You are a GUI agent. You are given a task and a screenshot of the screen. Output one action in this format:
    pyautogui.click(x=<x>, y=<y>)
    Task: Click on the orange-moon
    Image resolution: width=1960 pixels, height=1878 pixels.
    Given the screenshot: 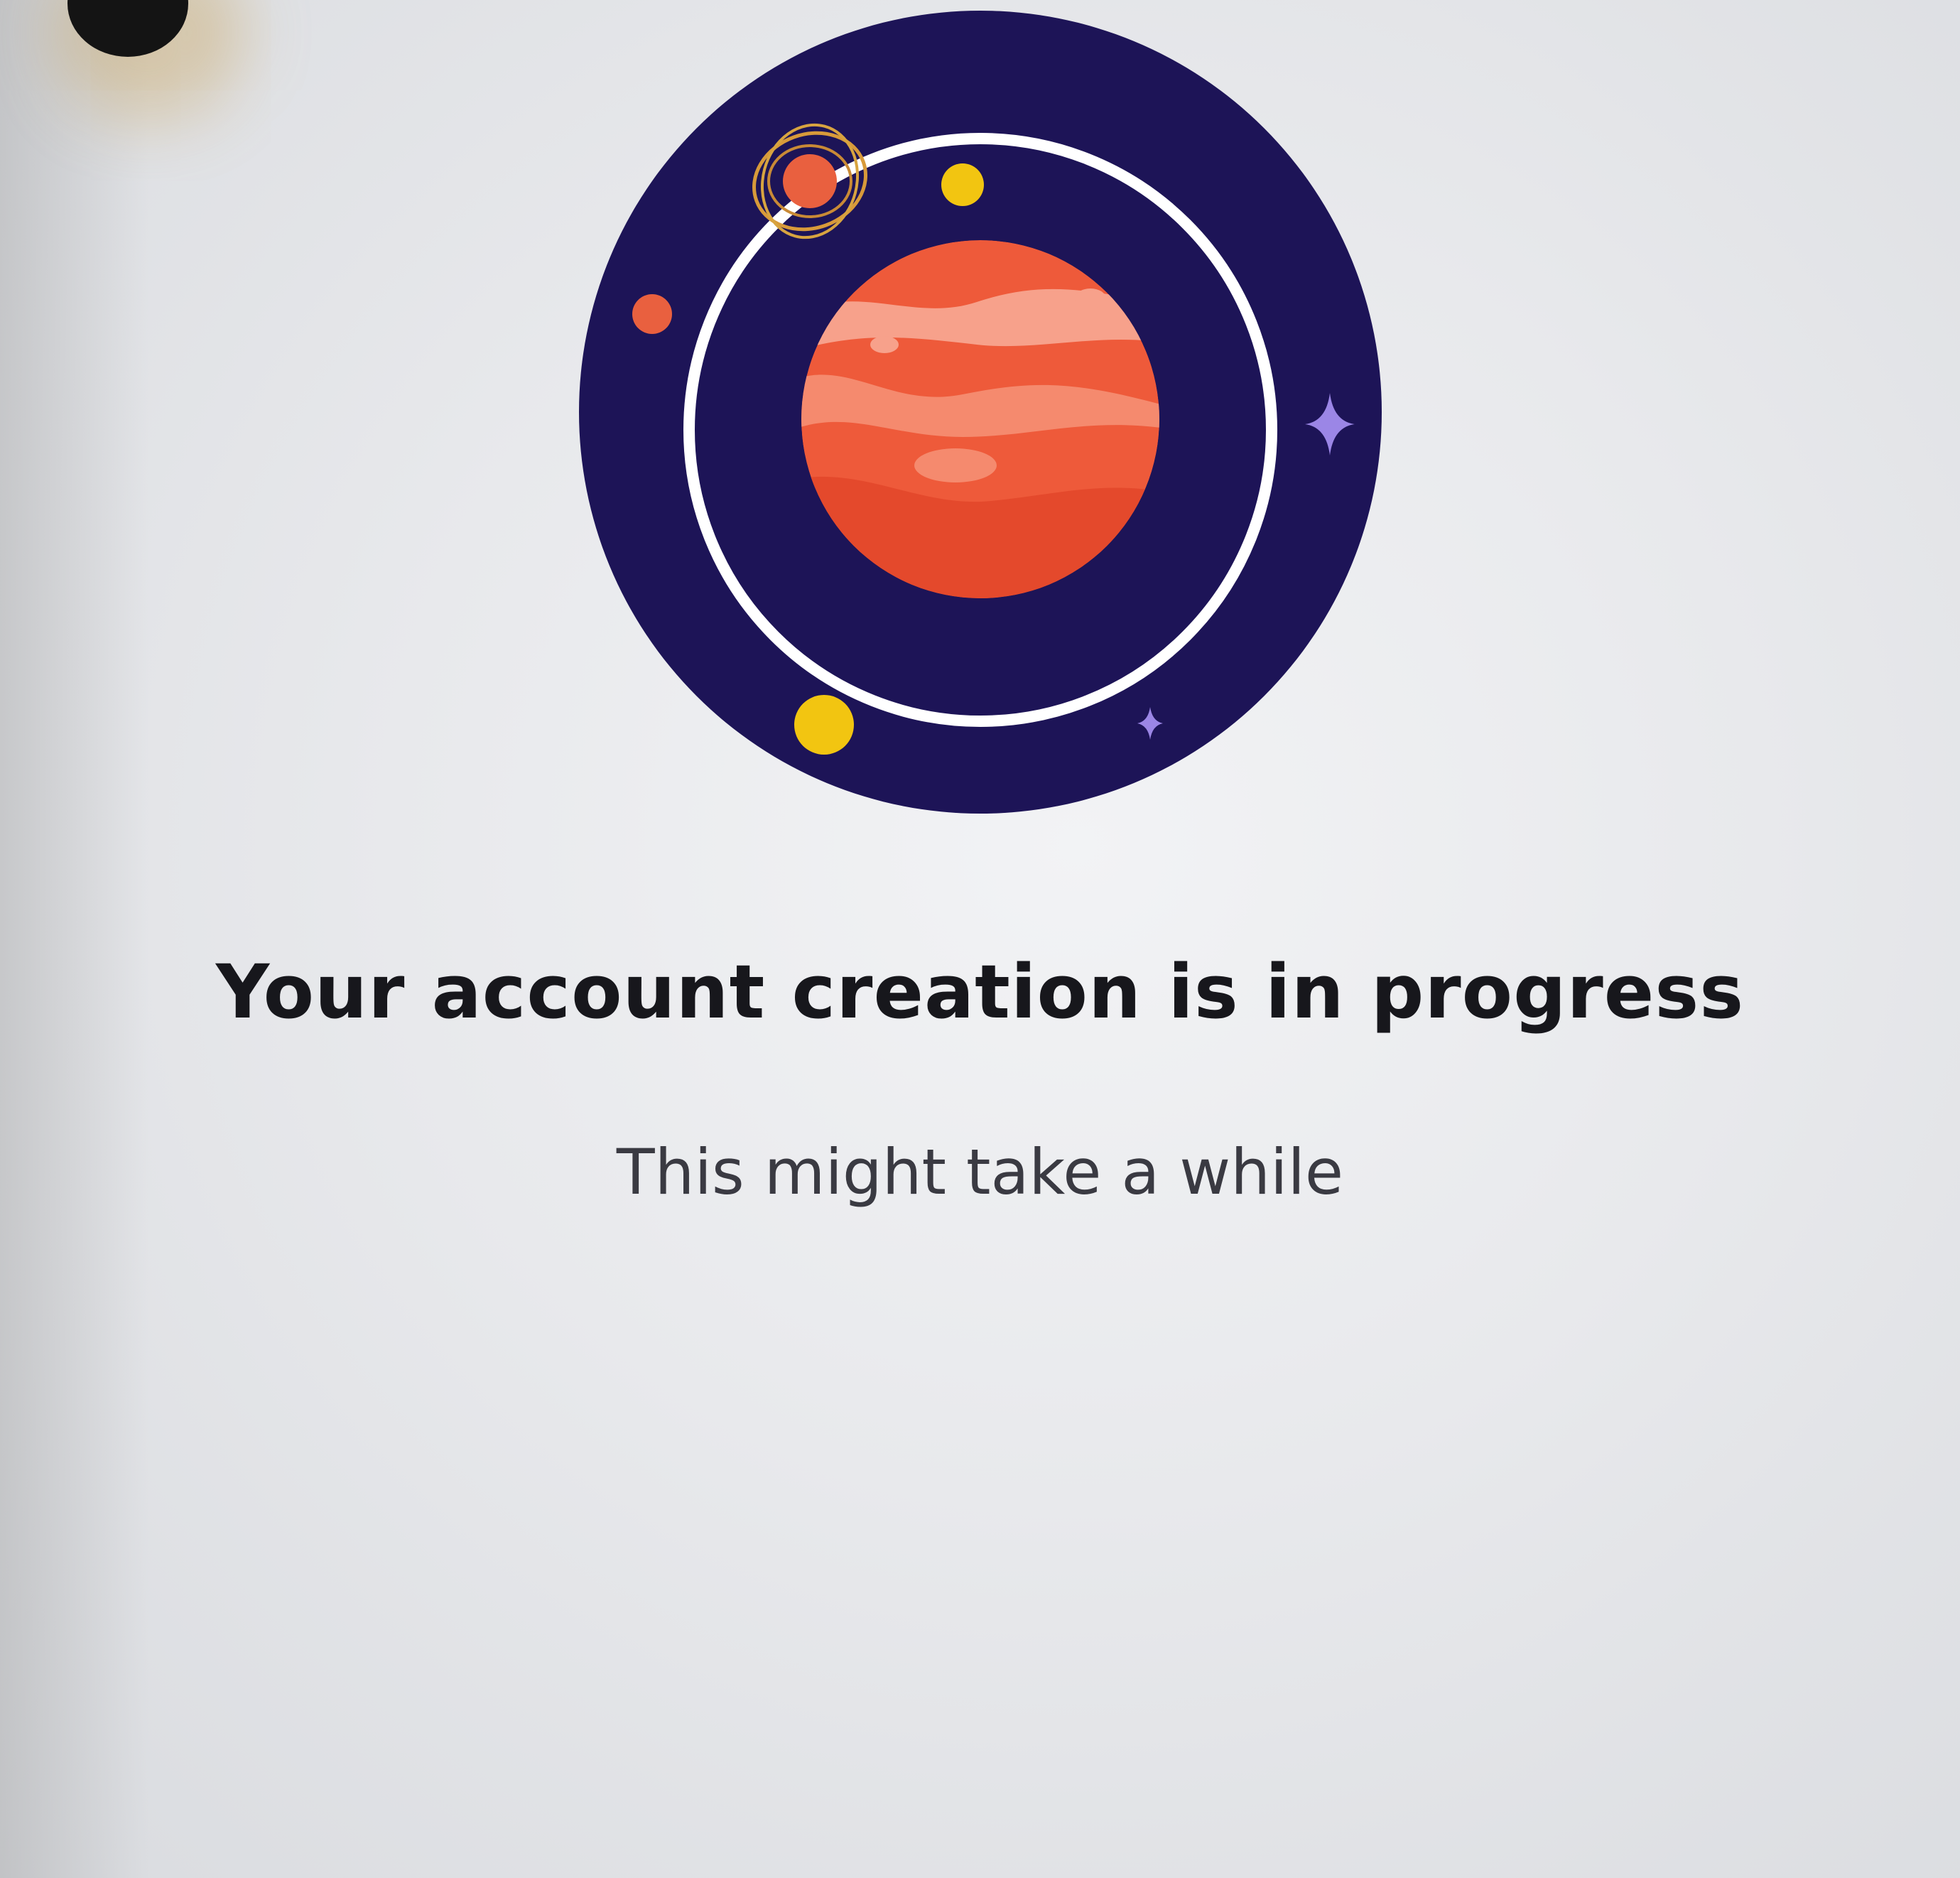 What is the action you would take?
    pyautogui.click(x=652, y=314)
    